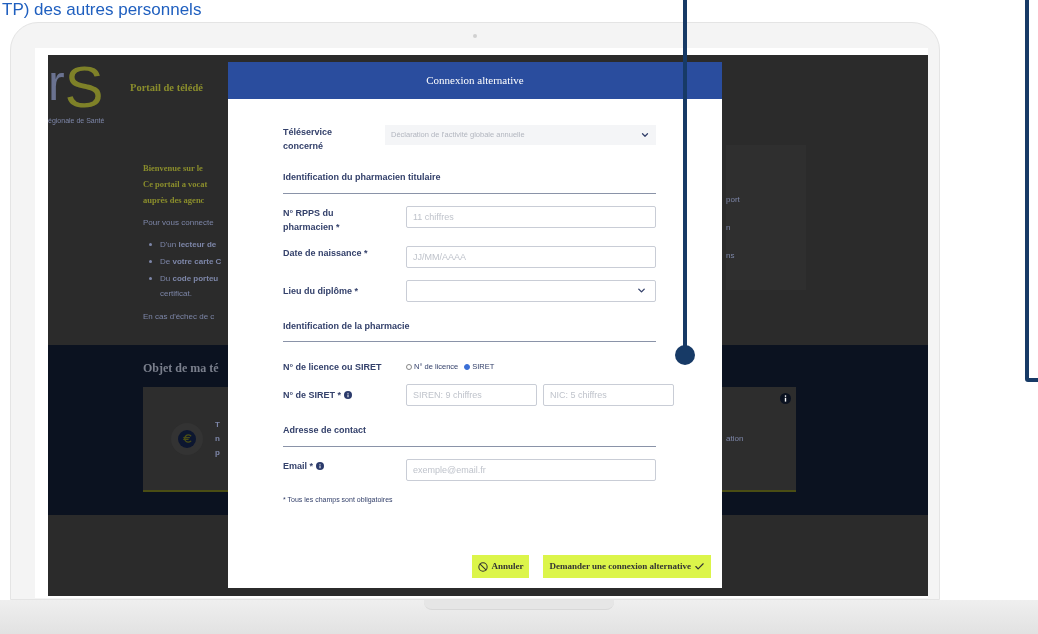  Describe the element at coordinates (56, 82) in the screenshot. I see `logo-letter: r` at that location.